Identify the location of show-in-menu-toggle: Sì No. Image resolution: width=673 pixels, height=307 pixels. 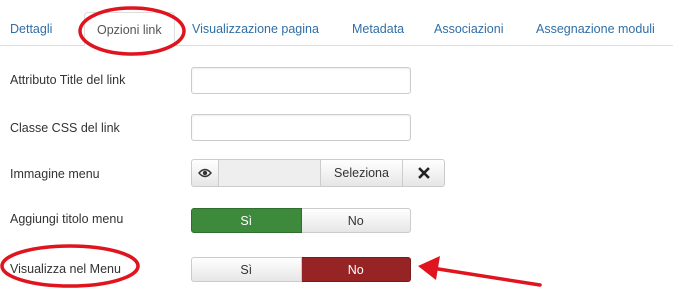
(301, 269).